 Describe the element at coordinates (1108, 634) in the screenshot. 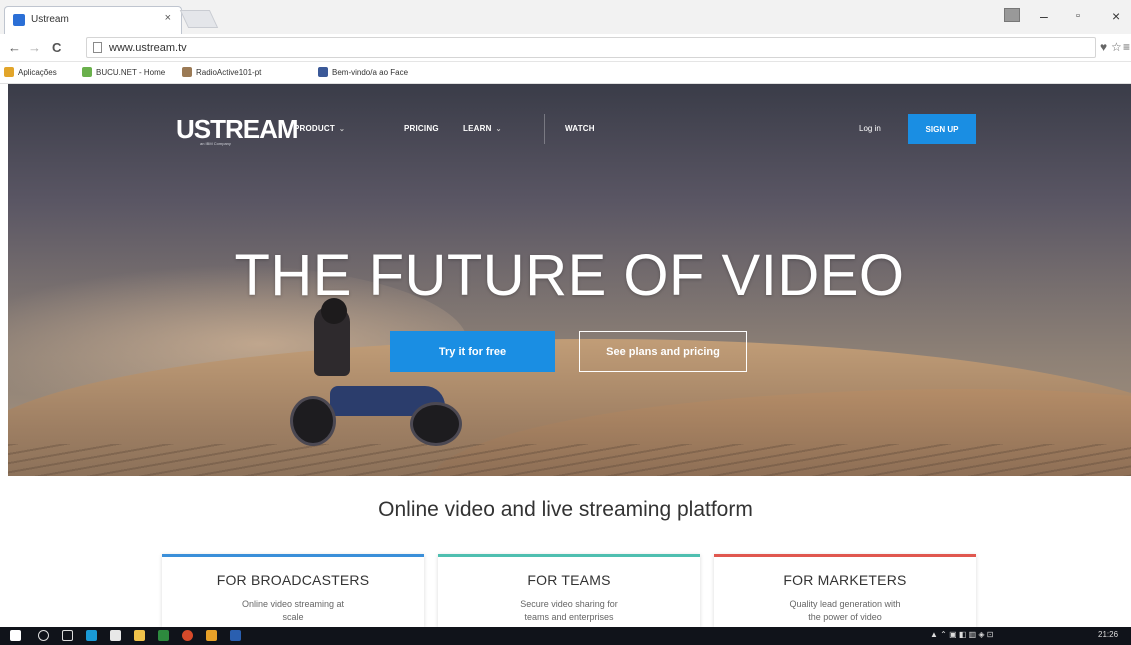

I see `clock: 21:26` at that location.